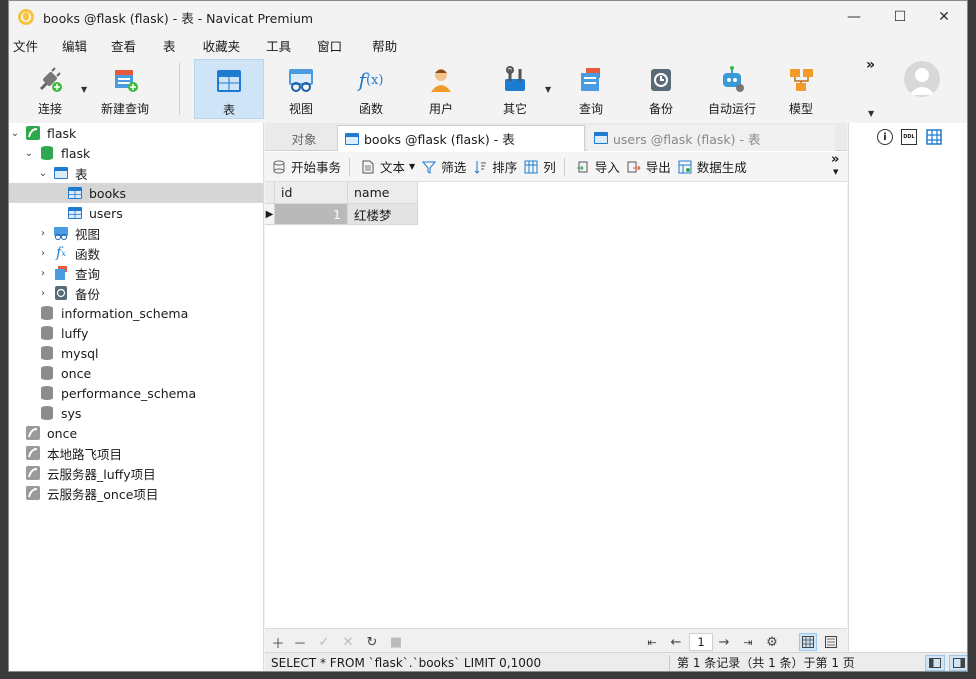 The height and width of the screenshot is (679, 976). What do you see at coordinates (291, 45) in the screenshot?
I see `menu-tools: 工具` at bounding box center [291, 45].